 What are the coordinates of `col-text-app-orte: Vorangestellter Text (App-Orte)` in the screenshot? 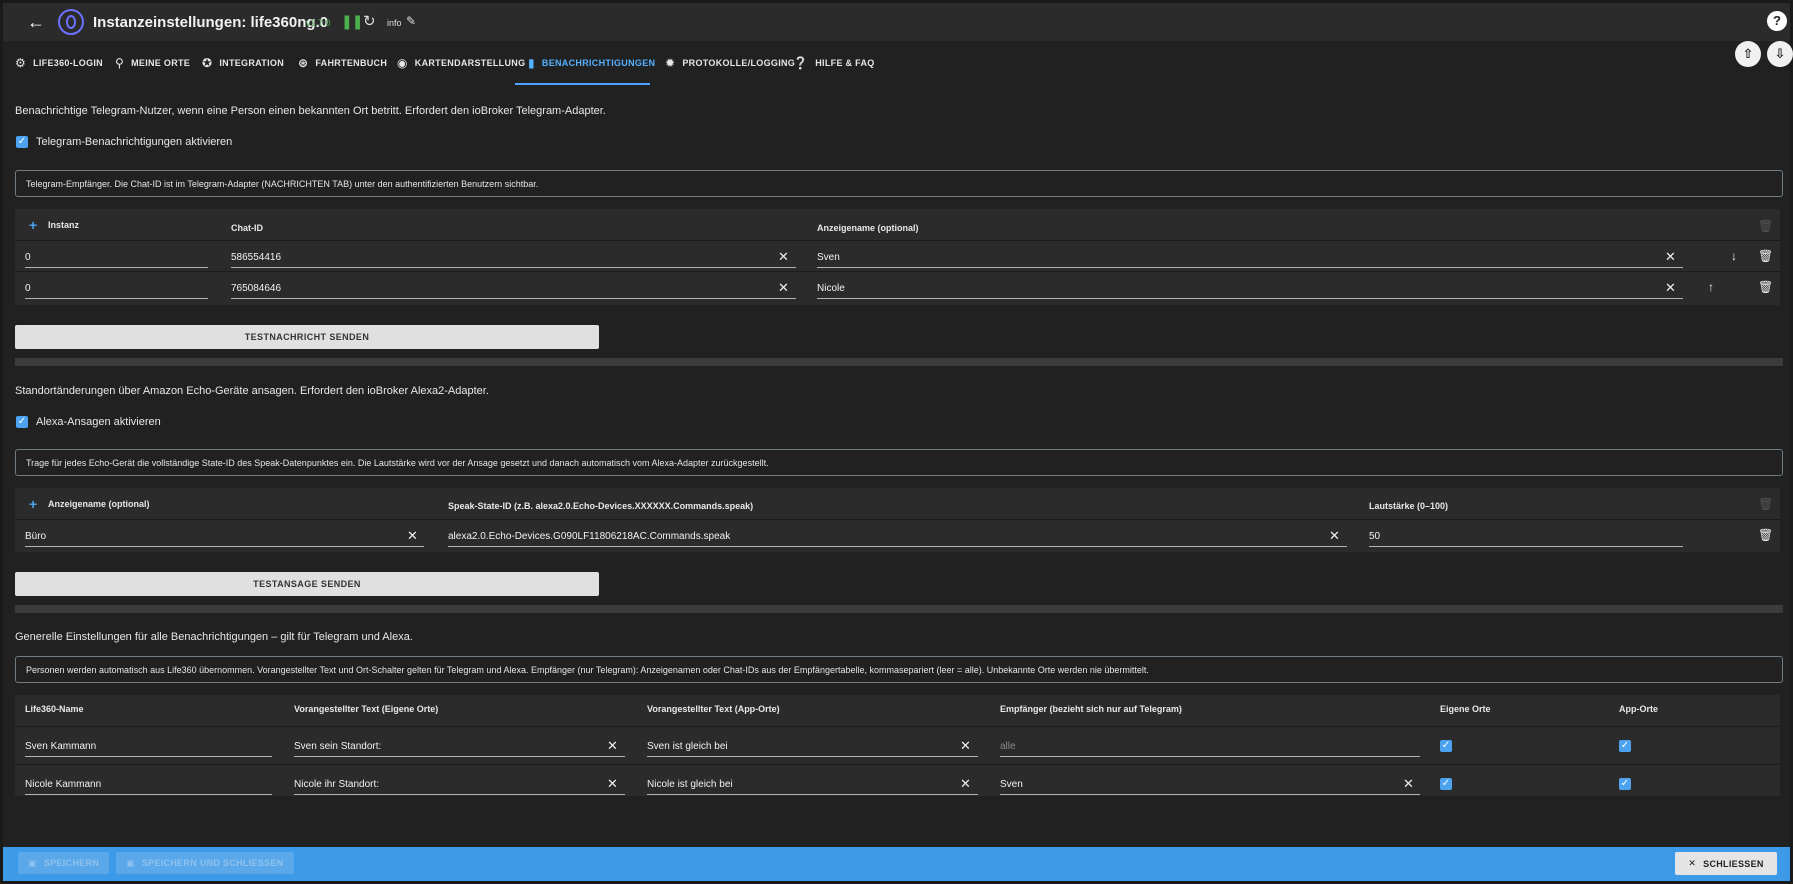 It's located at (713, 709).